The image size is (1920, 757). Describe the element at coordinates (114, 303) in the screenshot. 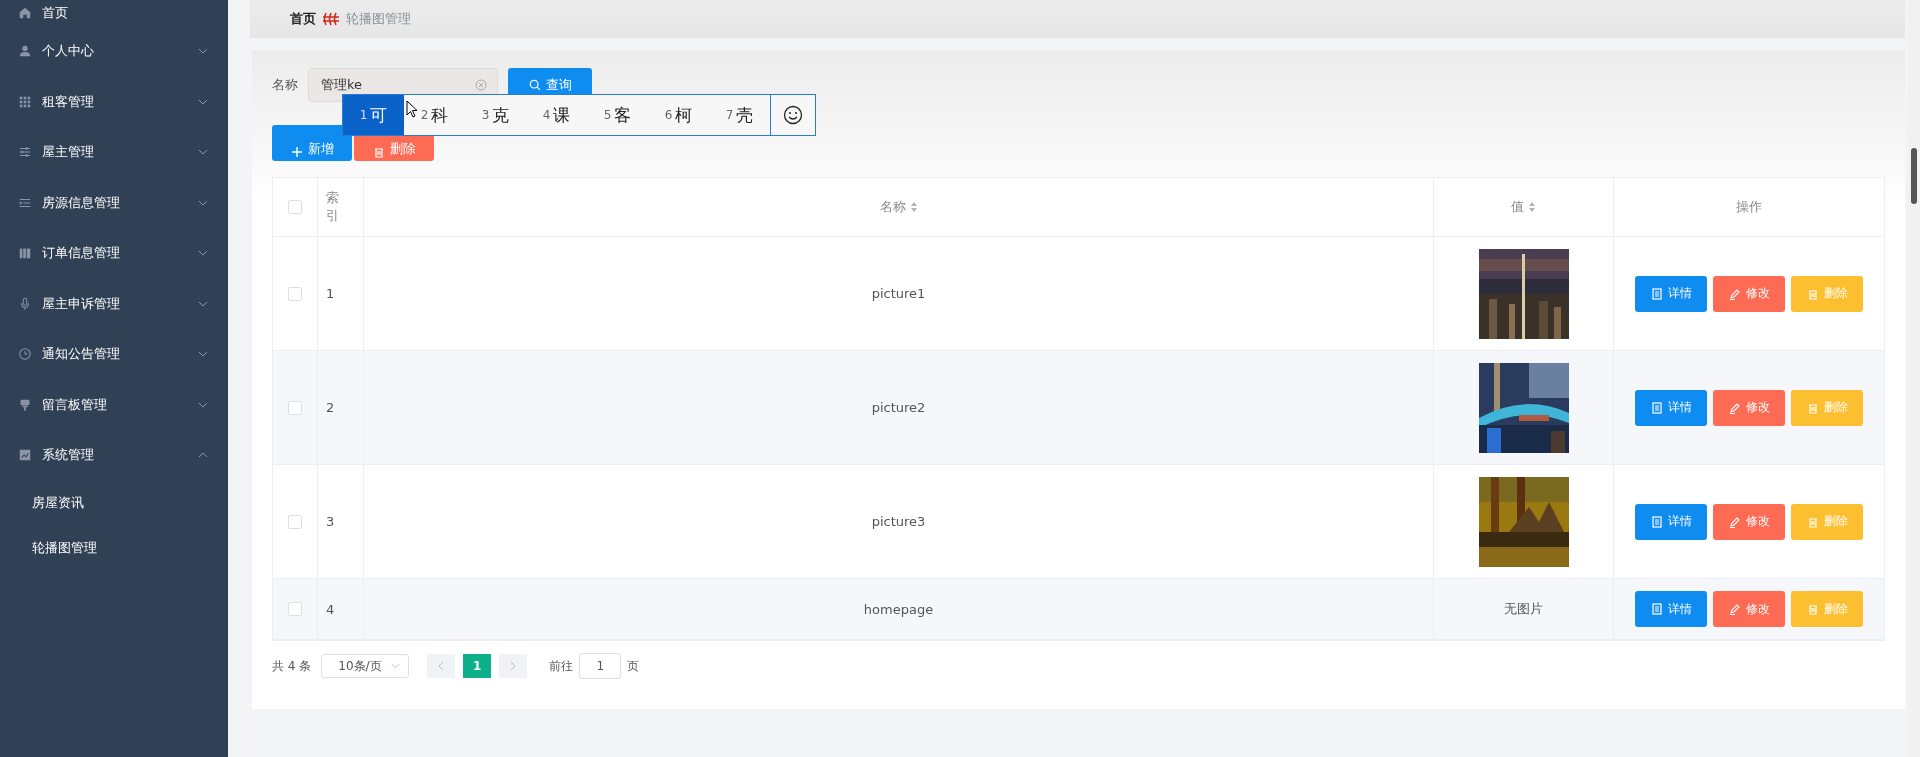

I see `sidebar-item: 屋主申诉管理` at that location.